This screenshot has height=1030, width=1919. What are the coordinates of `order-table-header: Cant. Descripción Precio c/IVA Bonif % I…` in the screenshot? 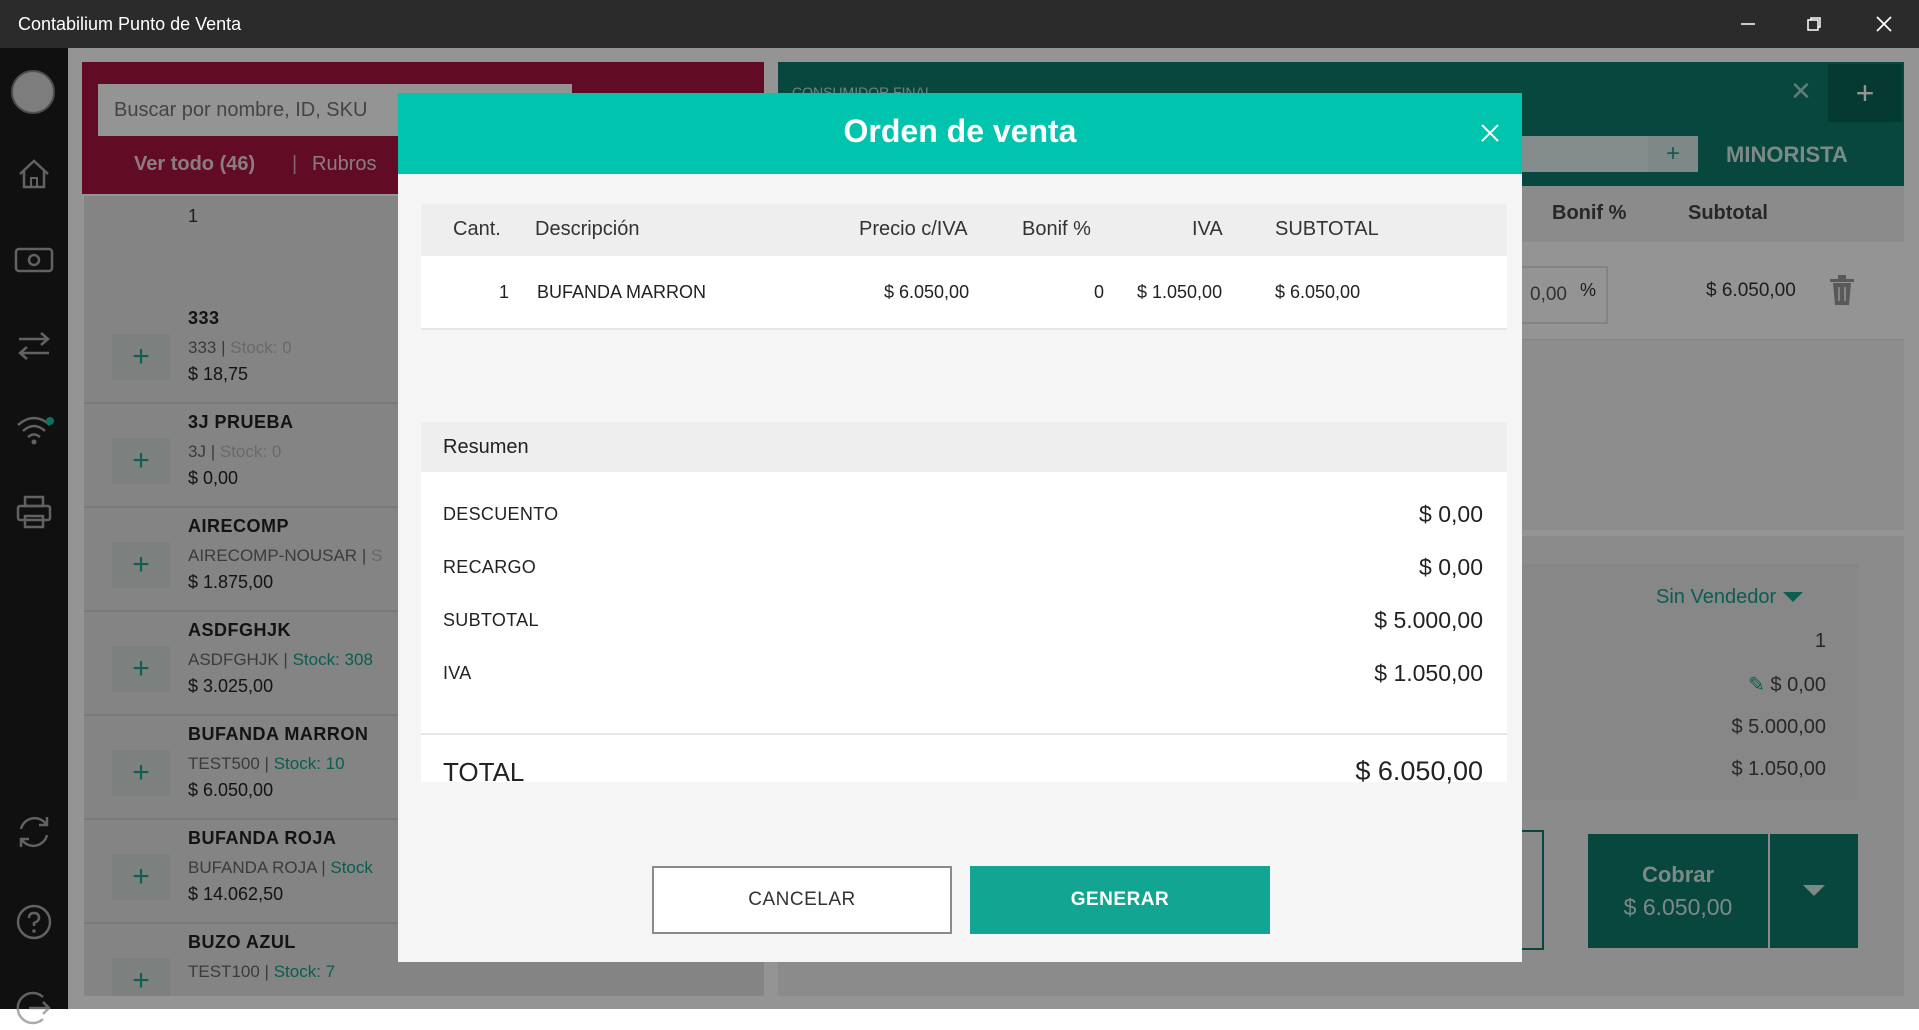 It's located at (964, 230).